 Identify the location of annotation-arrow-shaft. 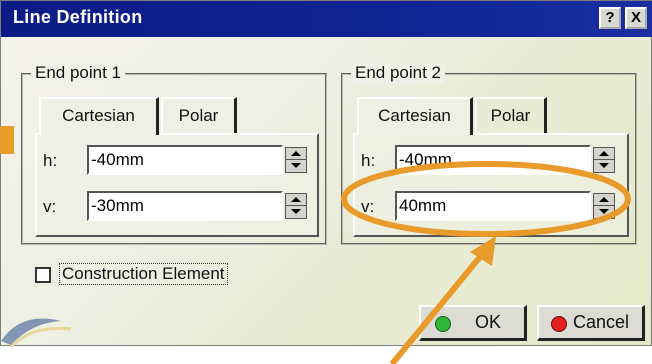
(438, 307).